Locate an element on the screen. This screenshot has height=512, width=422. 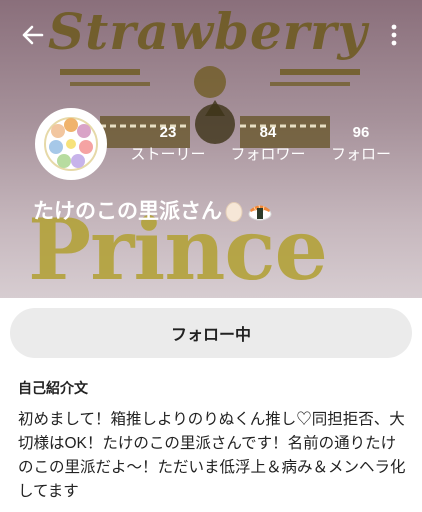
more-vertical-icon is located at coordinates (394, 35).